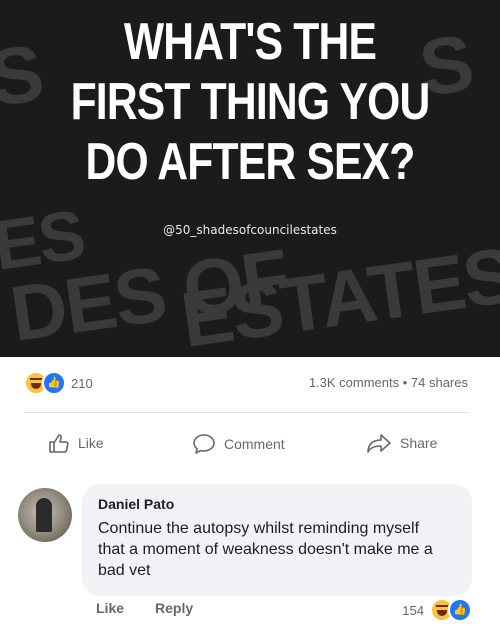 The height and width of the screenshot is (629, 500). I want to click on share-arrow-icon, so click(379, 443).